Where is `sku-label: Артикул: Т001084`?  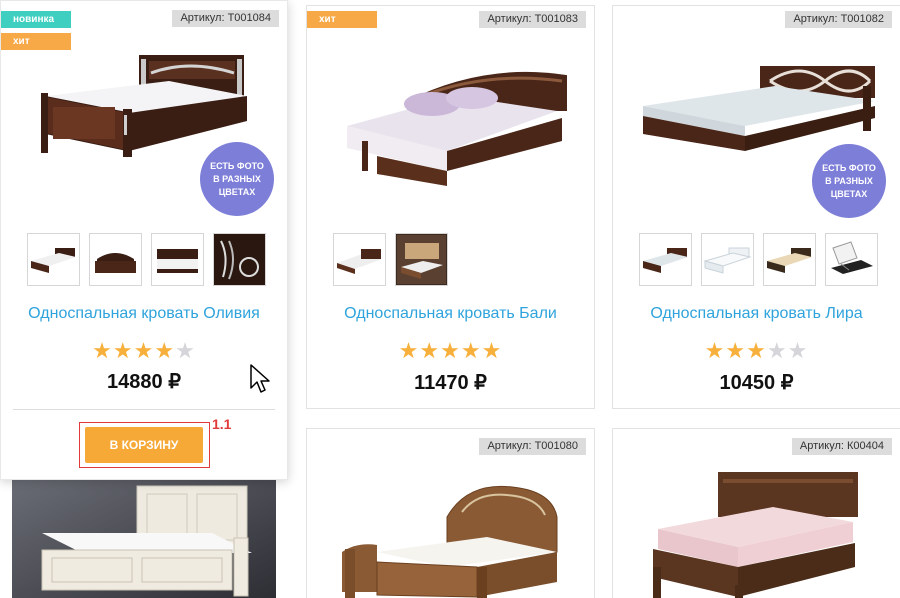
sku-label: Артикул: Т001084 is located at coordinates (225, 18).